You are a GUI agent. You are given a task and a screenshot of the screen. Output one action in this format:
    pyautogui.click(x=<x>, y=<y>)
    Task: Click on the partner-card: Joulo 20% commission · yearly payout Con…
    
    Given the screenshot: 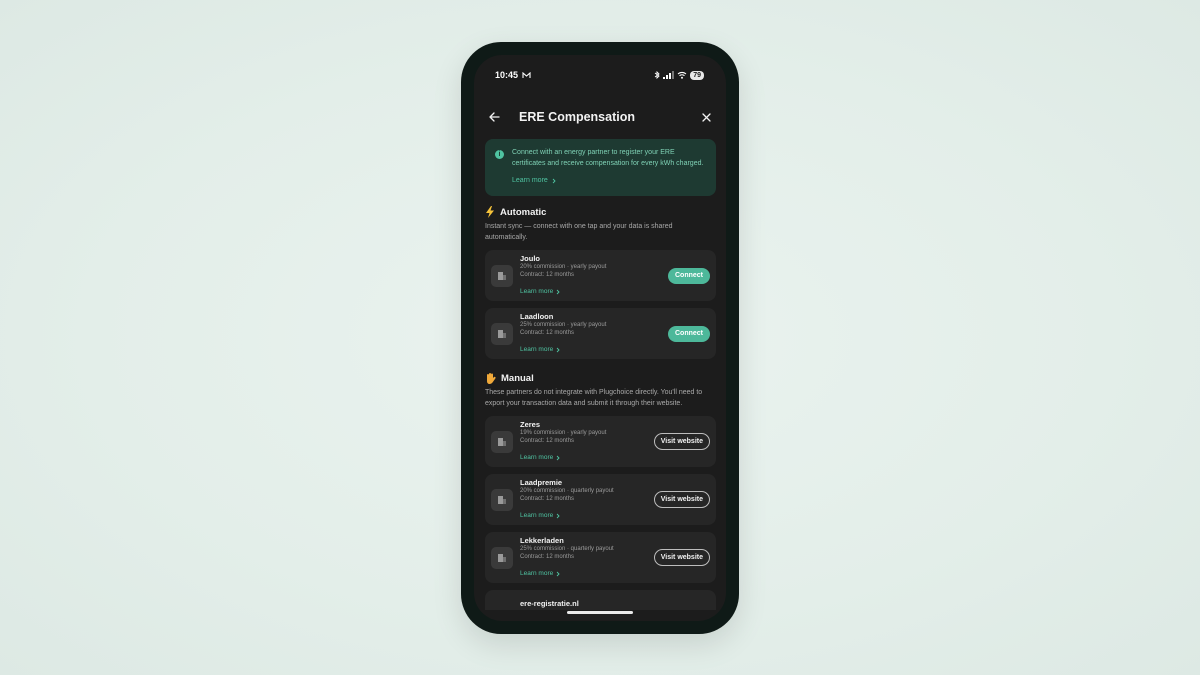 What is the action you would take?
    pyautogui.click(x=600, y=275)
    